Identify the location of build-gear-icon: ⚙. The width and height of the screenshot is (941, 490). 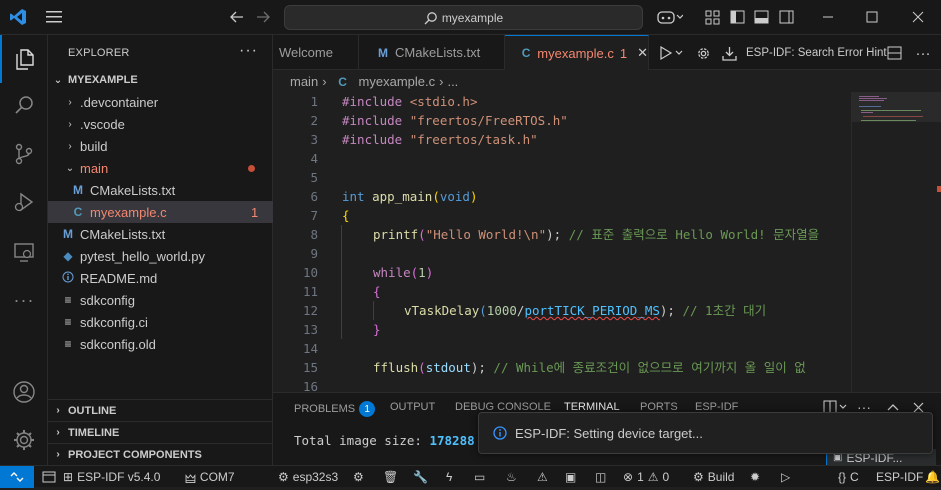
(698, 477).